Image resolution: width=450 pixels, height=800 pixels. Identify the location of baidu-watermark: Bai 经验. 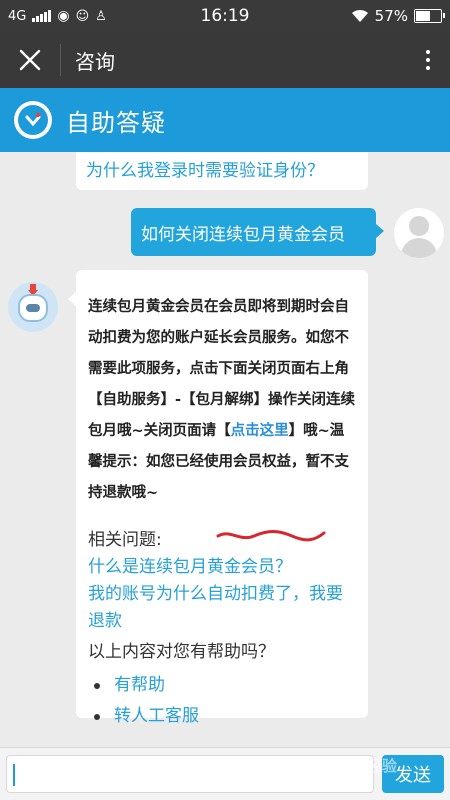
(366, 766).